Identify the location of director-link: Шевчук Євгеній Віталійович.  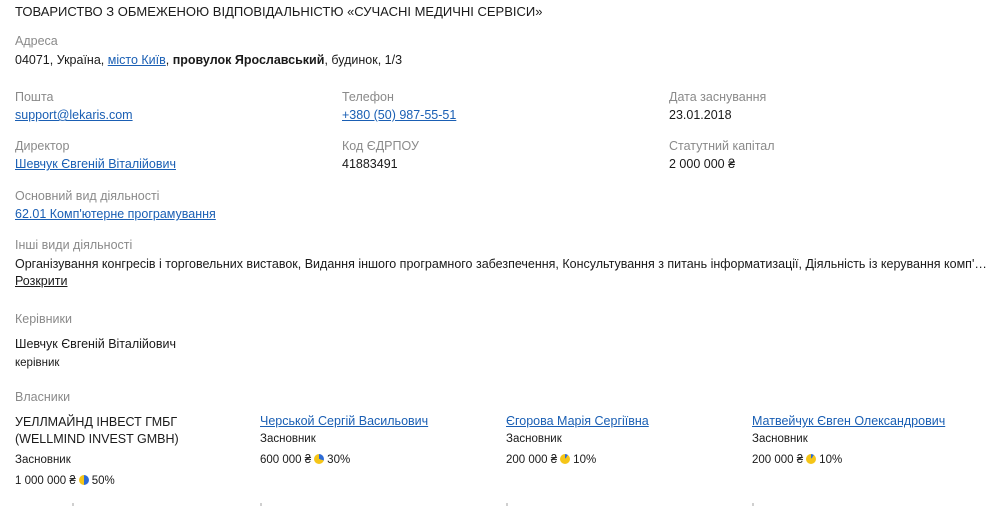
(95, 164).